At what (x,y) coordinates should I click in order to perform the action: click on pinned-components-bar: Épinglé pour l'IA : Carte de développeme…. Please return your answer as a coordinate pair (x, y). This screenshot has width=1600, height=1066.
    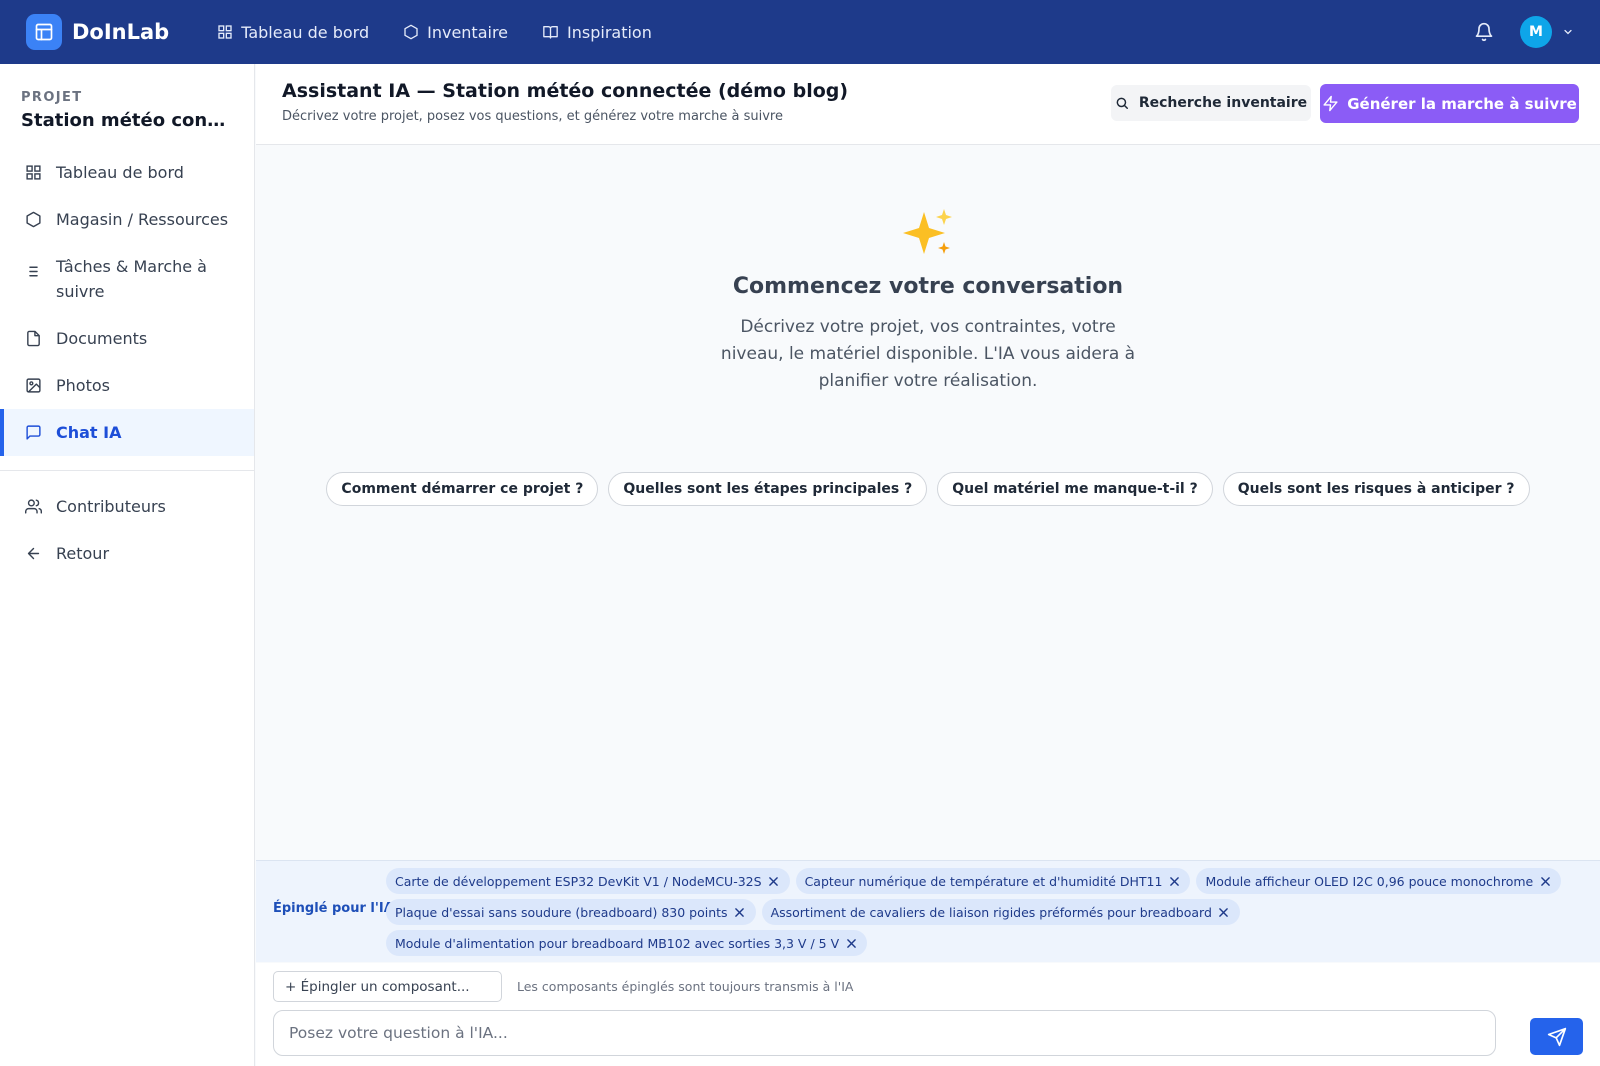
    Looking at the image, I should click on (928, 911).